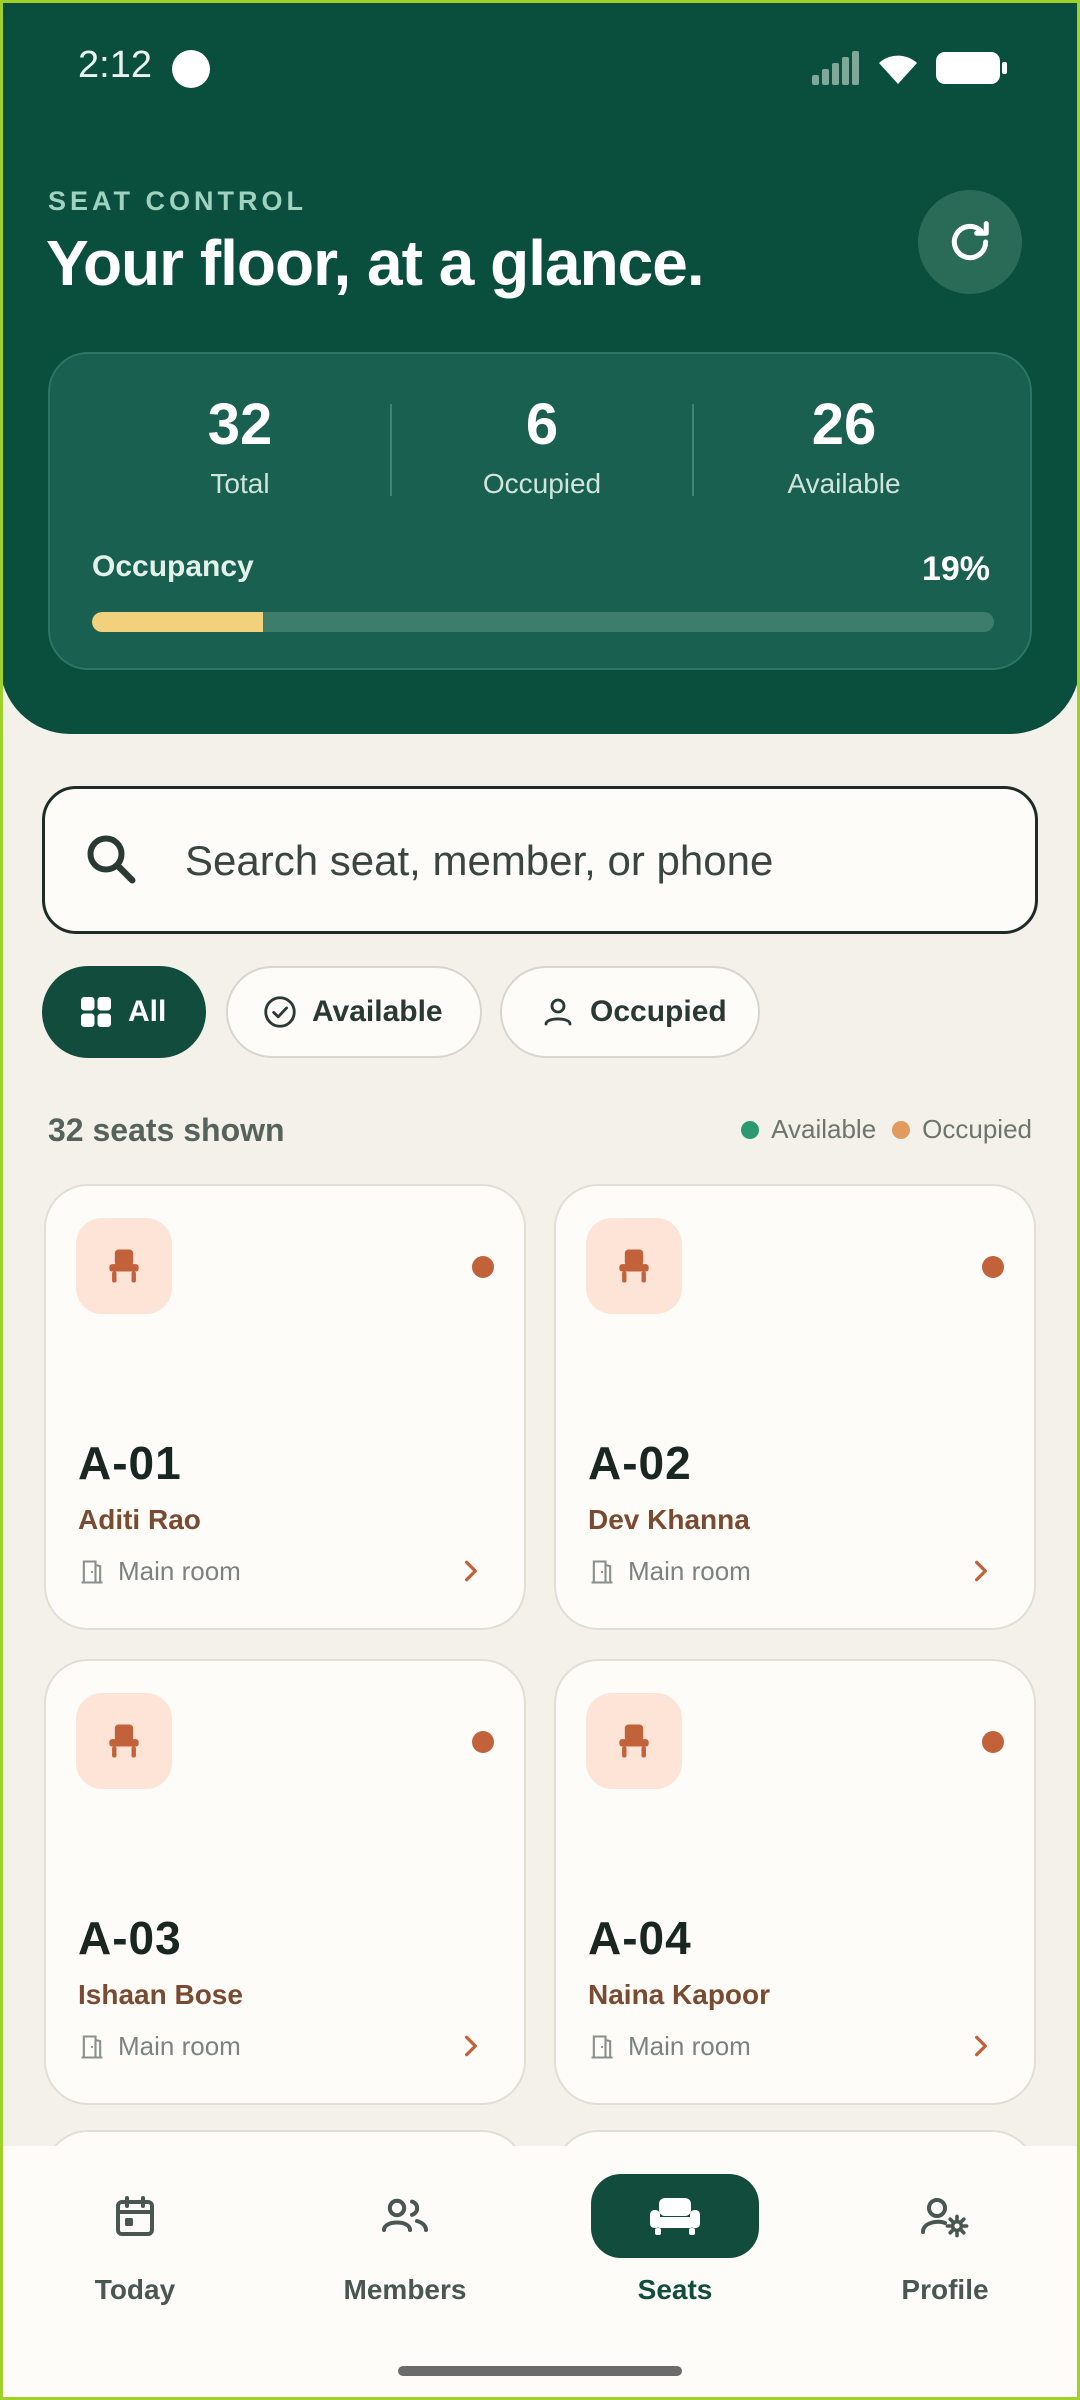  I want to click on profile-settings-icon, so click(945, 2216).